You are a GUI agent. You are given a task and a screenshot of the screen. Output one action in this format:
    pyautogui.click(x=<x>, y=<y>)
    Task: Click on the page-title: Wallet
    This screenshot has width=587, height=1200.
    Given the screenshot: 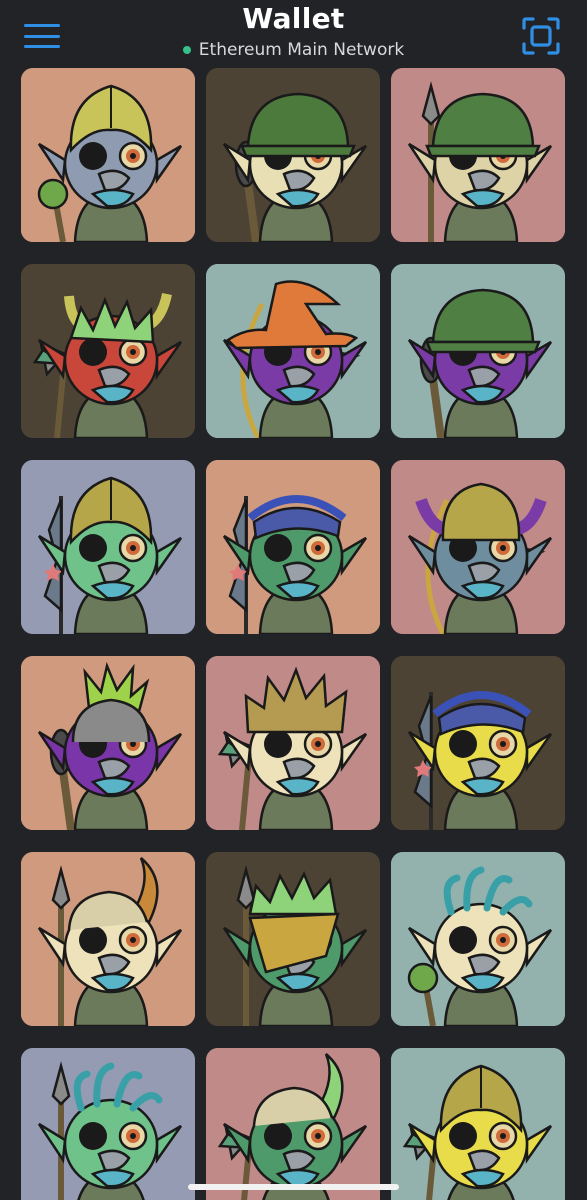 What is the action you would take?
    pyautogui.click(x=293, y=18)
    